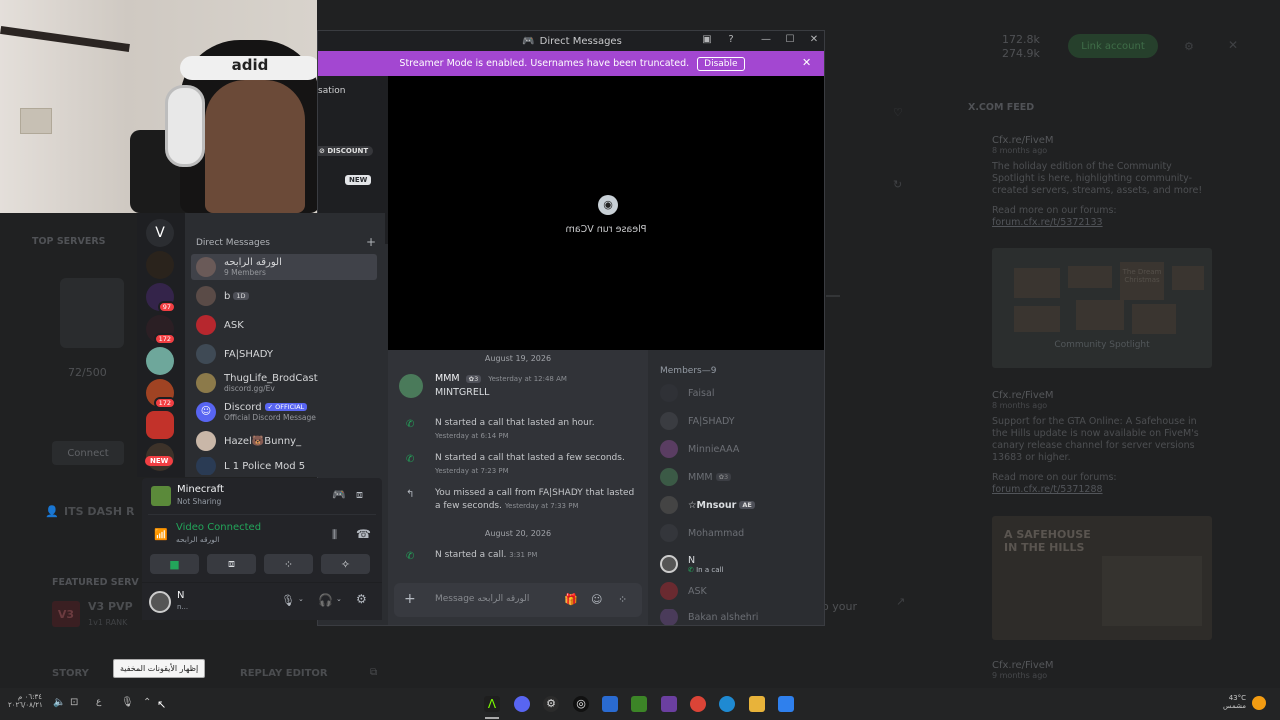  What do you see at coordinates (161, 298) in the screenshot?
I see `server-icon: 97` at bounding box center [161, 298].